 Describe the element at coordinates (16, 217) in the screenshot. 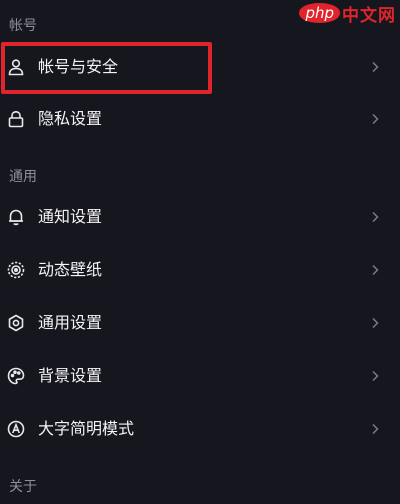

I see `bell-icon` at that location.